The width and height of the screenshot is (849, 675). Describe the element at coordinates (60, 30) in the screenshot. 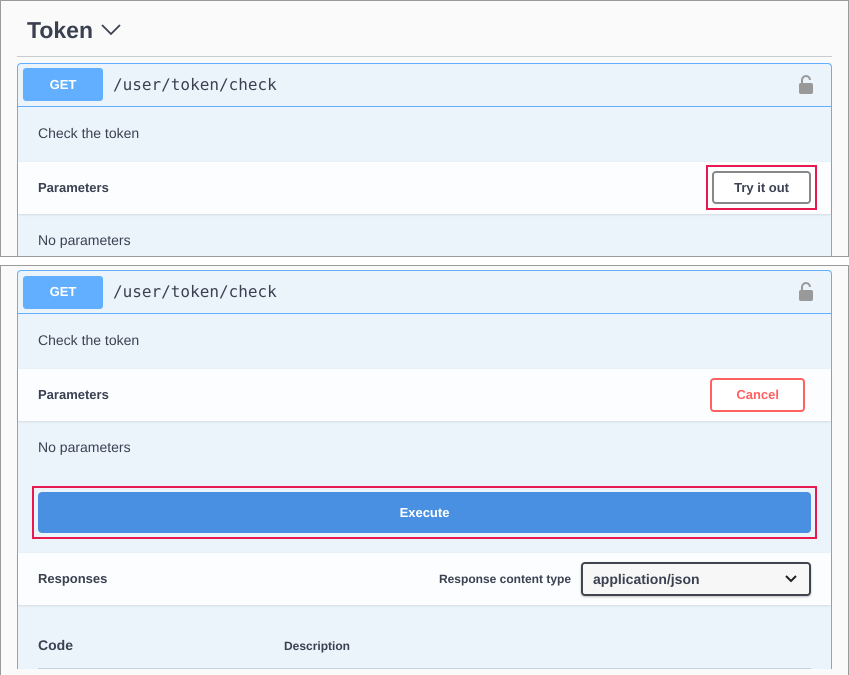

I see `section-title: Token` at that location.